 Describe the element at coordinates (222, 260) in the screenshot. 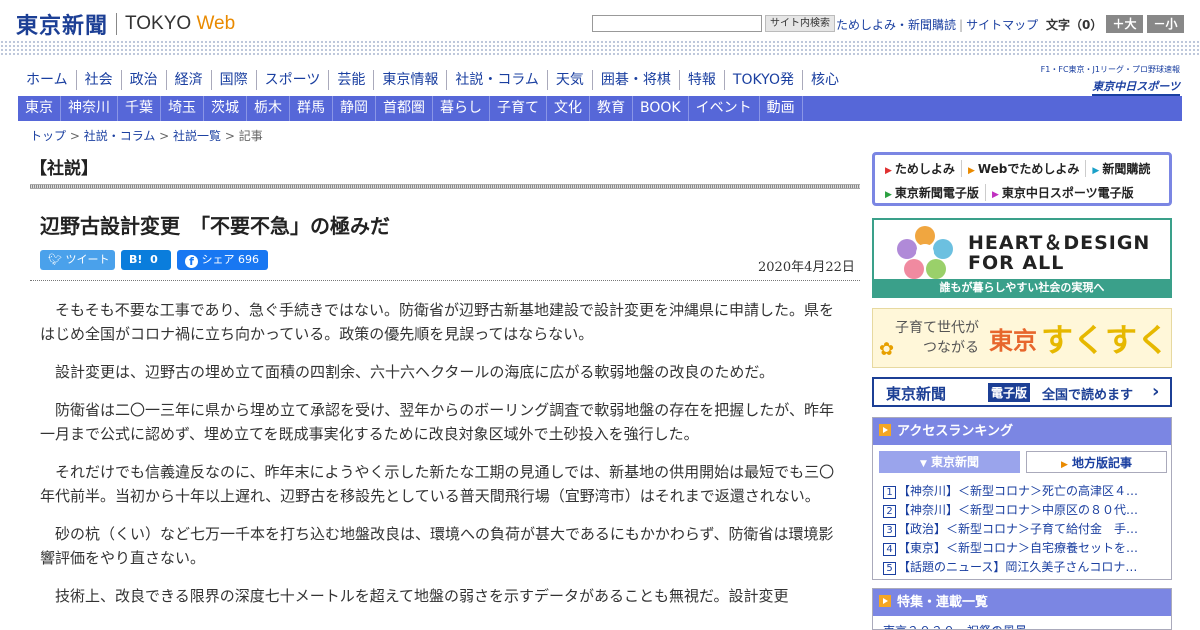

I see `facebook-share-button: f シェア 696` at that location.